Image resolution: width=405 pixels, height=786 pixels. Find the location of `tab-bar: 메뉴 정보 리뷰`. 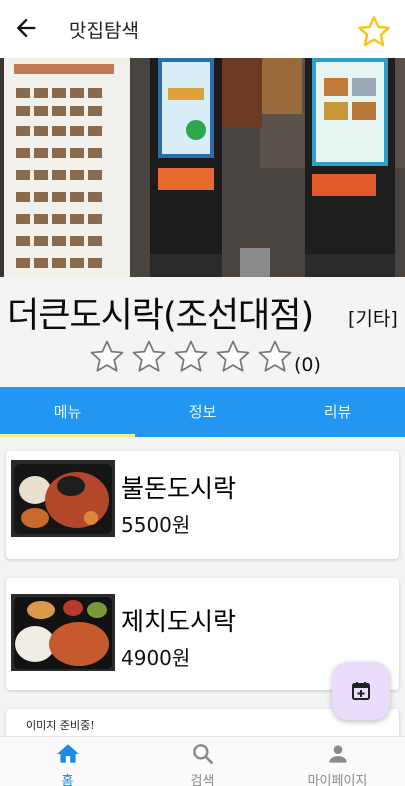

tab-bar: 메뉴 정보 리뷰 is located at coordinates (202, 412).